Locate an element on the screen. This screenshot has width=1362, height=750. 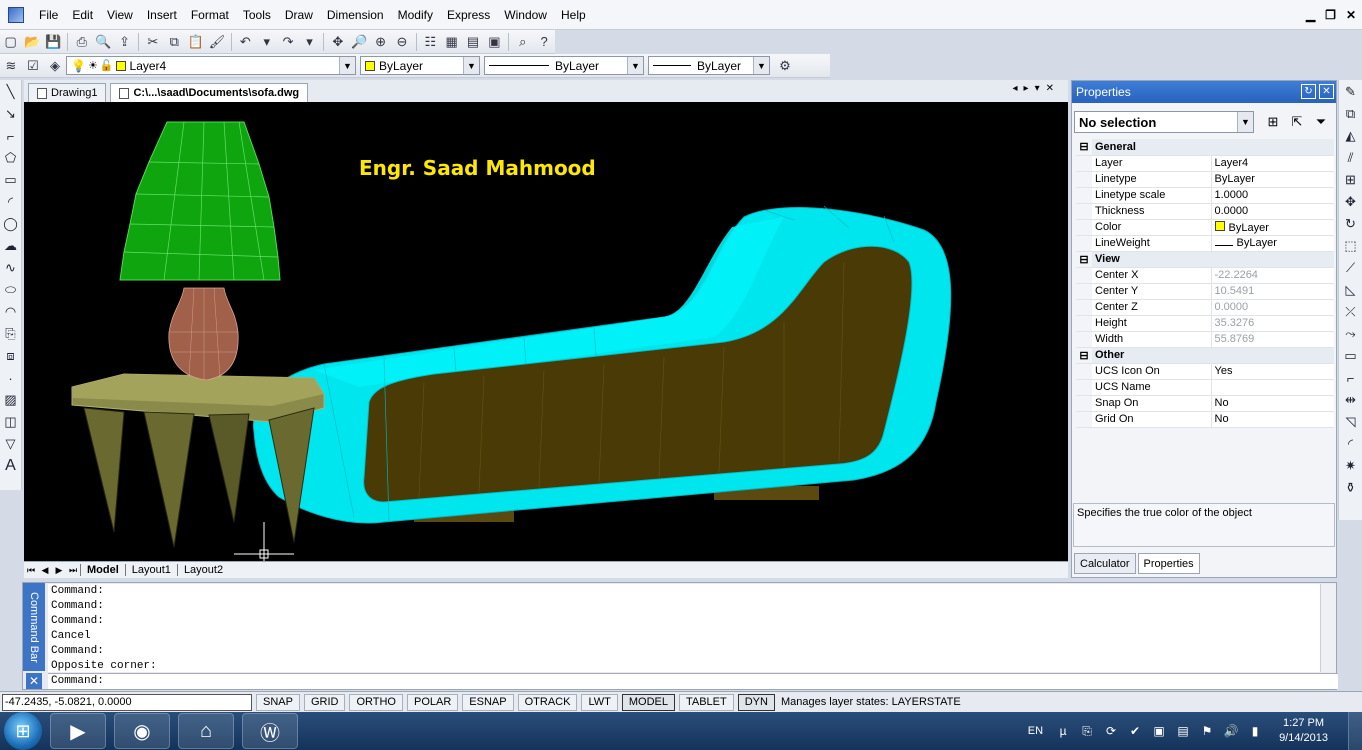
tool-palettes-icon: ▤ is located at coordinates (472, 42).